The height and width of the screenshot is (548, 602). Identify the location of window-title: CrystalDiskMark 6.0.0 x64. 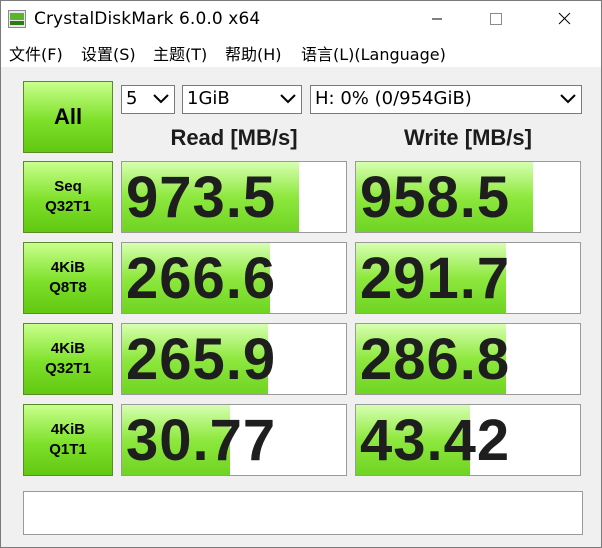
(147, 19).